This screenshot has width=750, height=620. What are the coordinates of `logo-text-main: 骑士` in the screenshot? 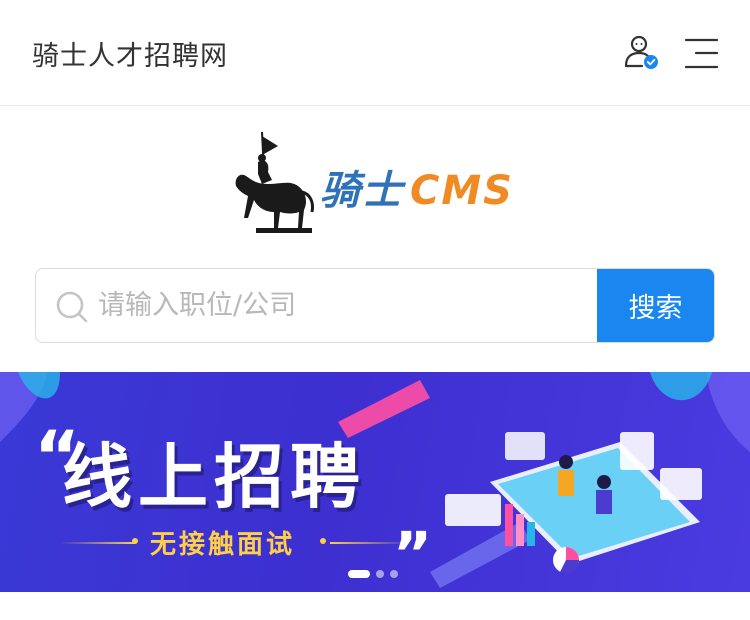 It's located at (362, 191).